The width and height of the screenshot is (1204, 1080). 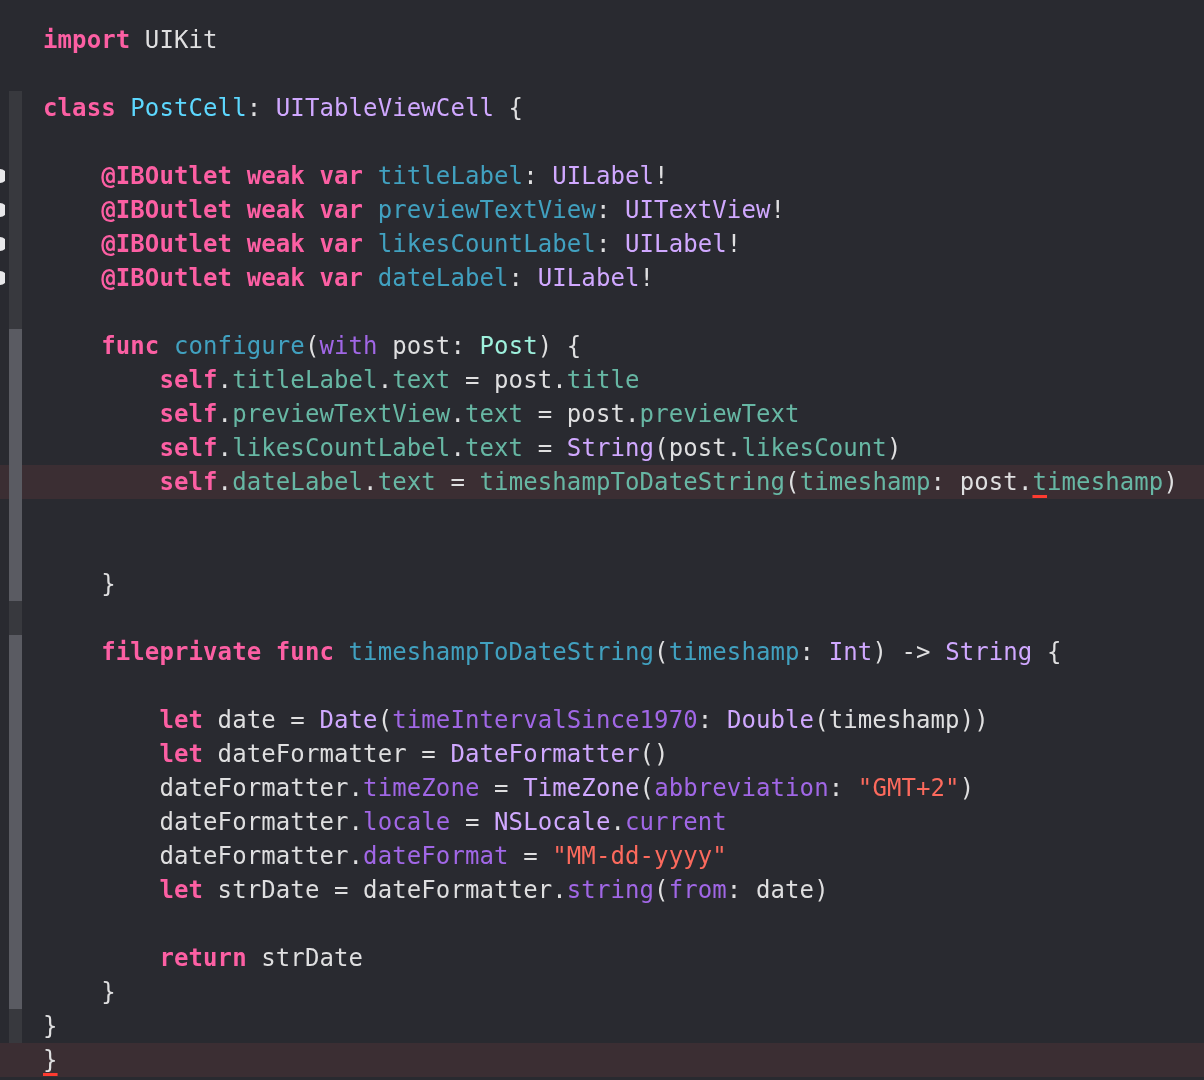 I want to click on code-line: let dateFormatter = DateFormatter(), so click(x=413, y=754).